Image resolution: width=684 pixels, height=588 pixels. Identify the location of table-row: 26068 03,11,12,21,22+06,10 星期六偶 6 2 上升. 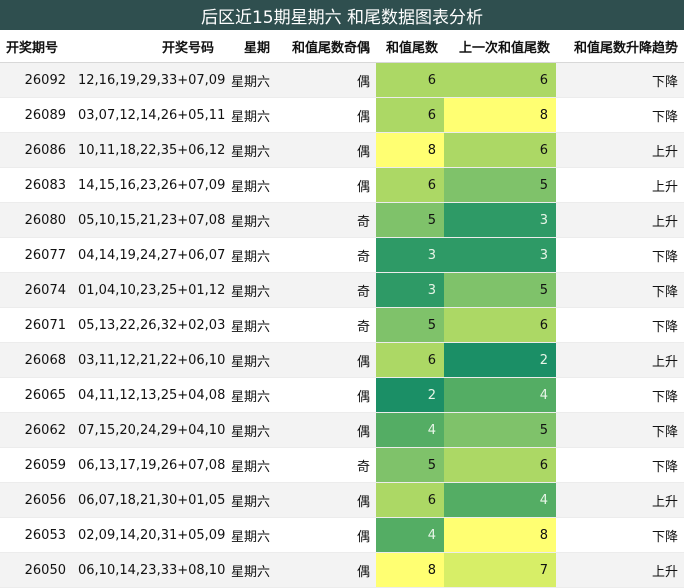
(342, 360).